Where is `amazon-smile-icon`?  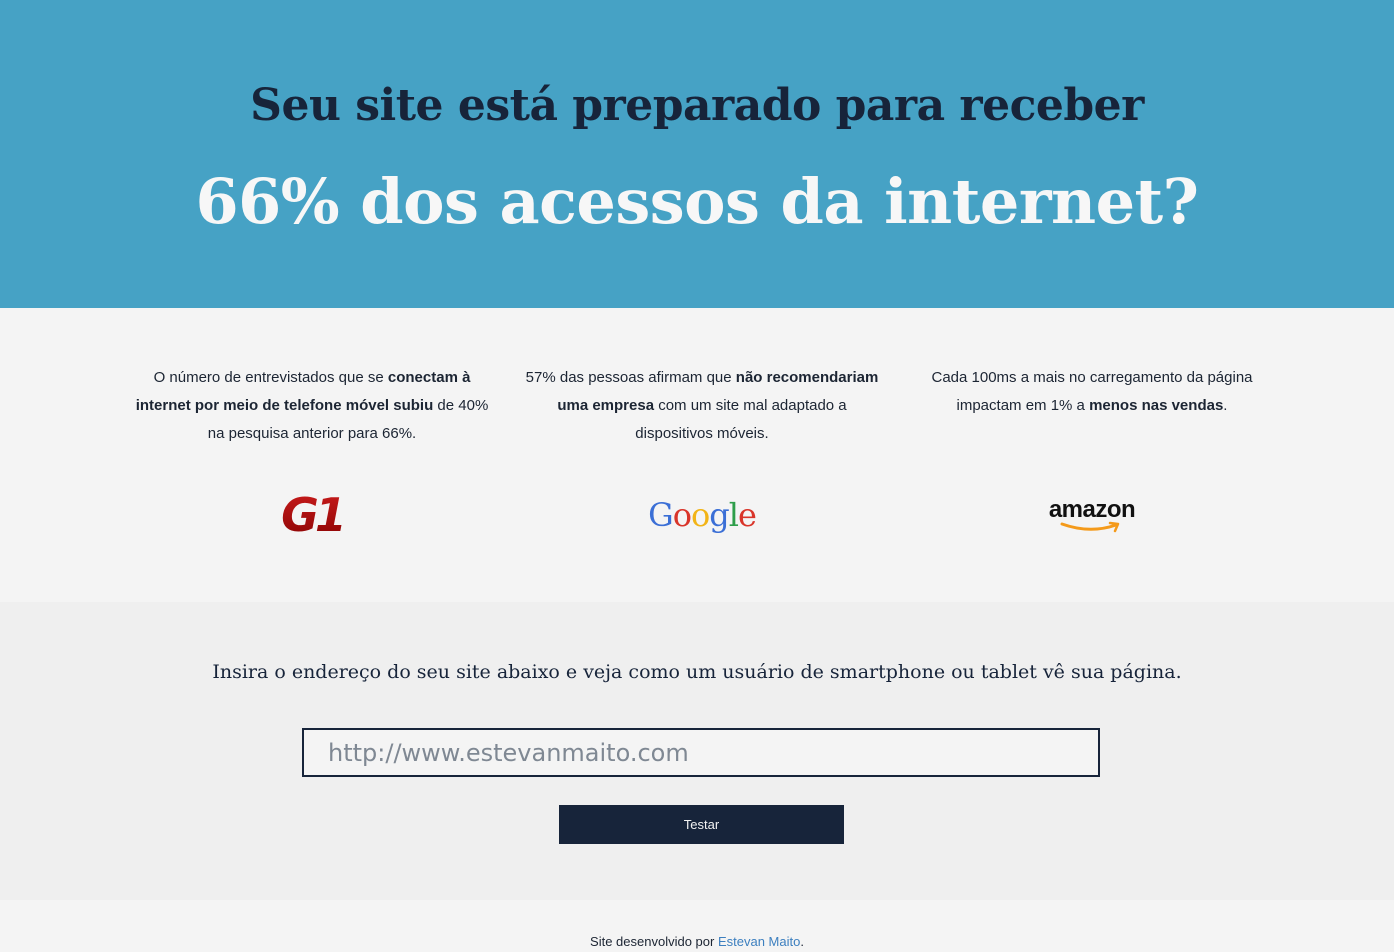
amazon-smile-icon is located at coordinates (1090, 527).